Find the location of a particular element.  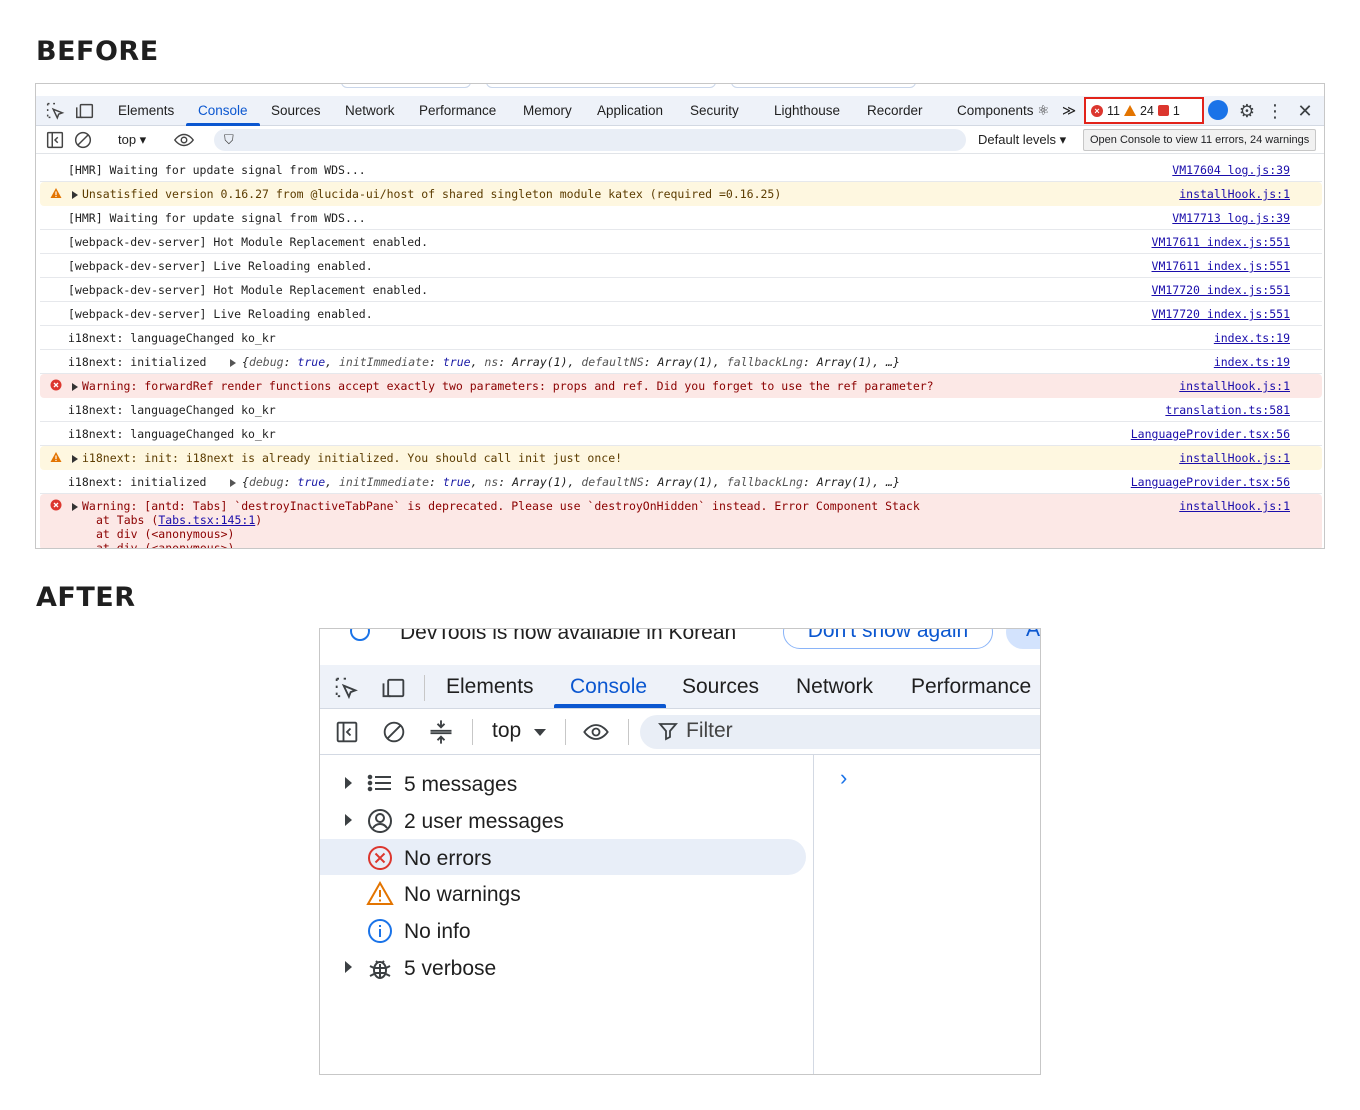

after-heading: AFTER is located at coordinates (86, 597).